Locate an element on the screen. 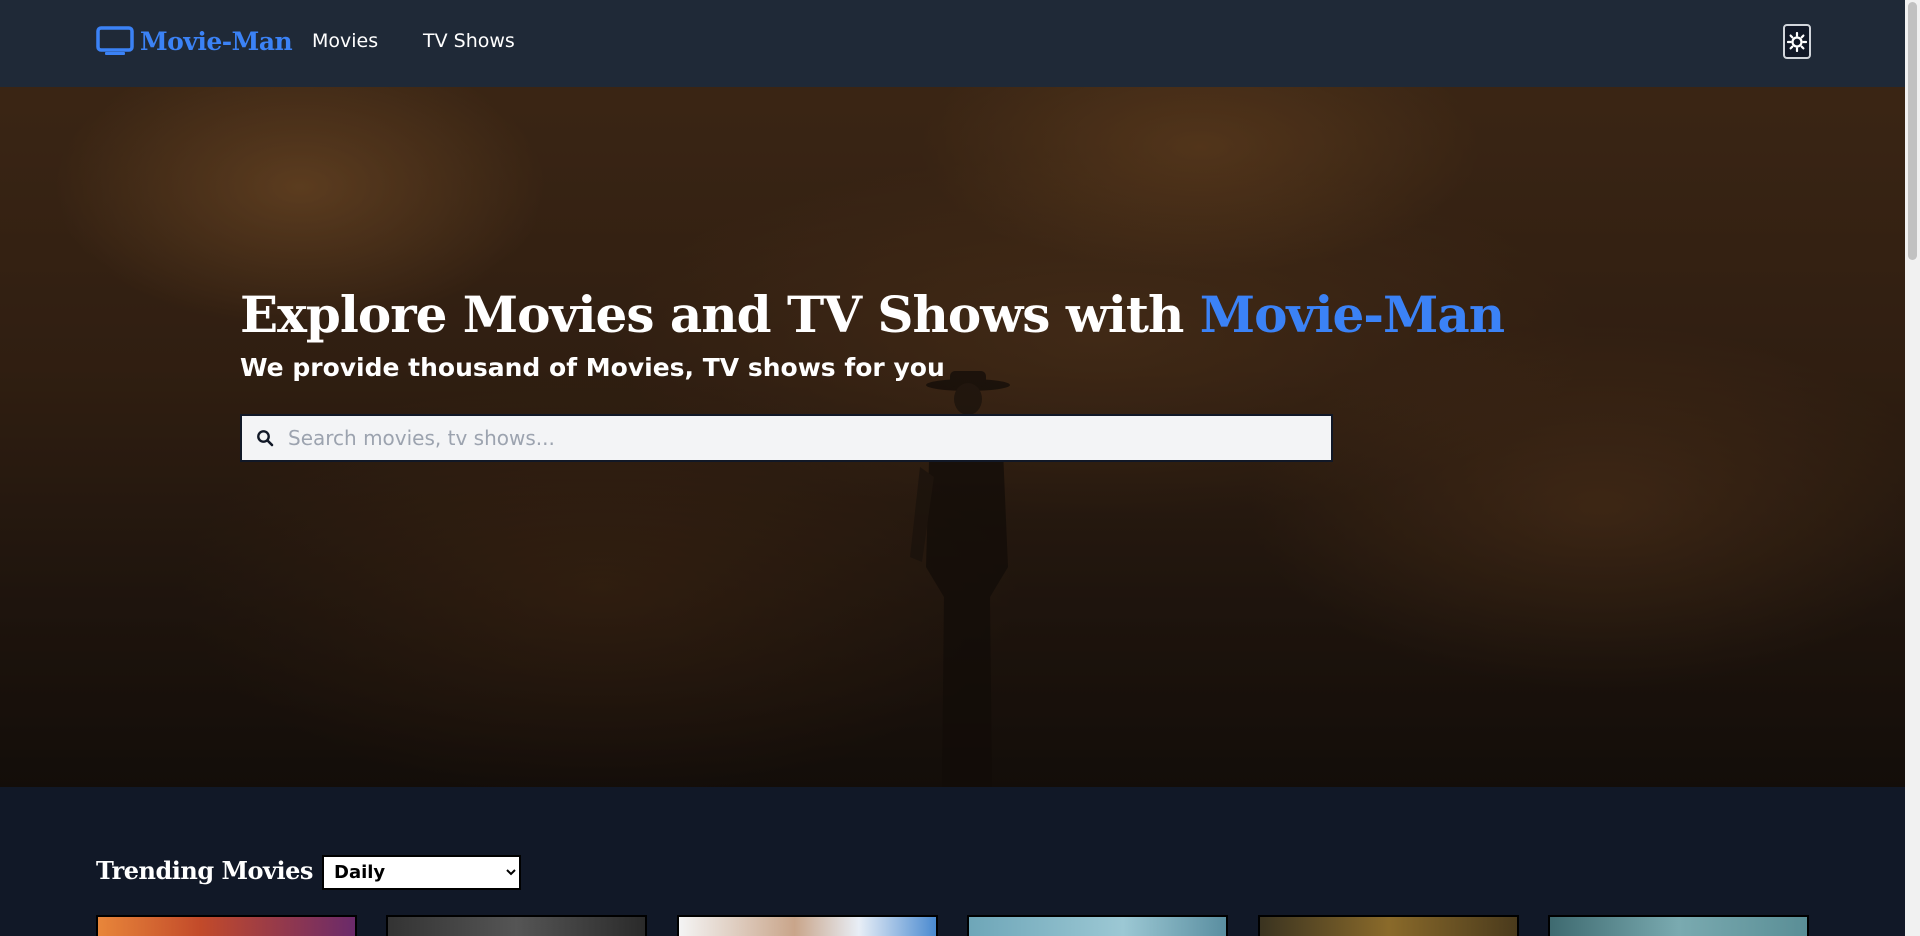 The height and width of the screenshot is (936, 1920). trending-section-title: Trending Movies is located at coordinates (204, 870).